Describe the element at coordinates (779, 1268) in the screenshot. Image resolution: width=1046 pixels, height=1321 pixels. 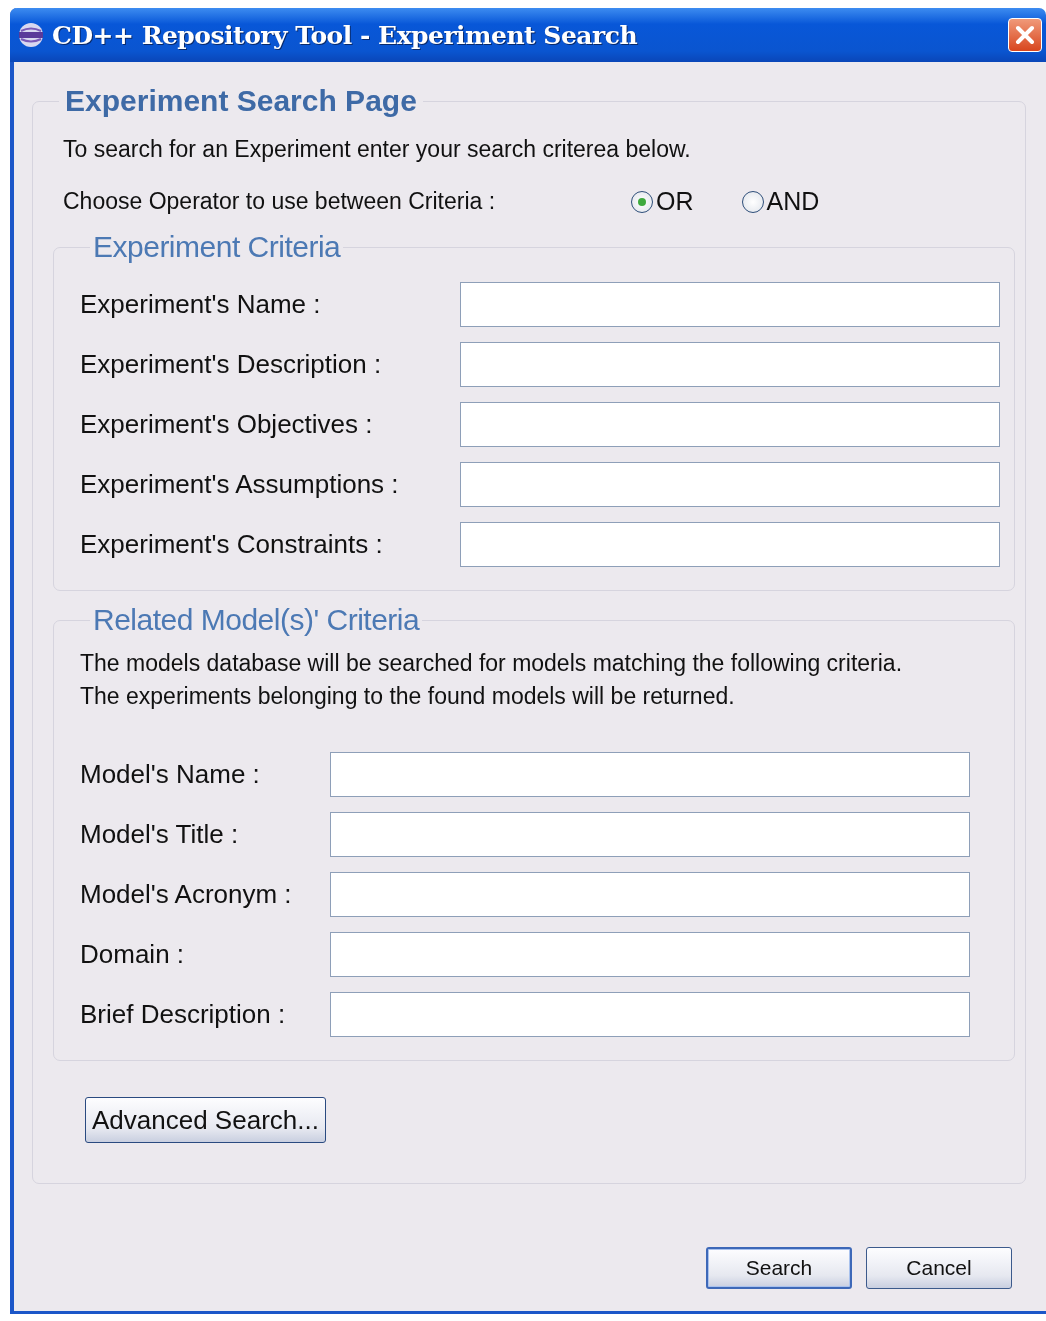
I see `dialog-button: Search` at that location.